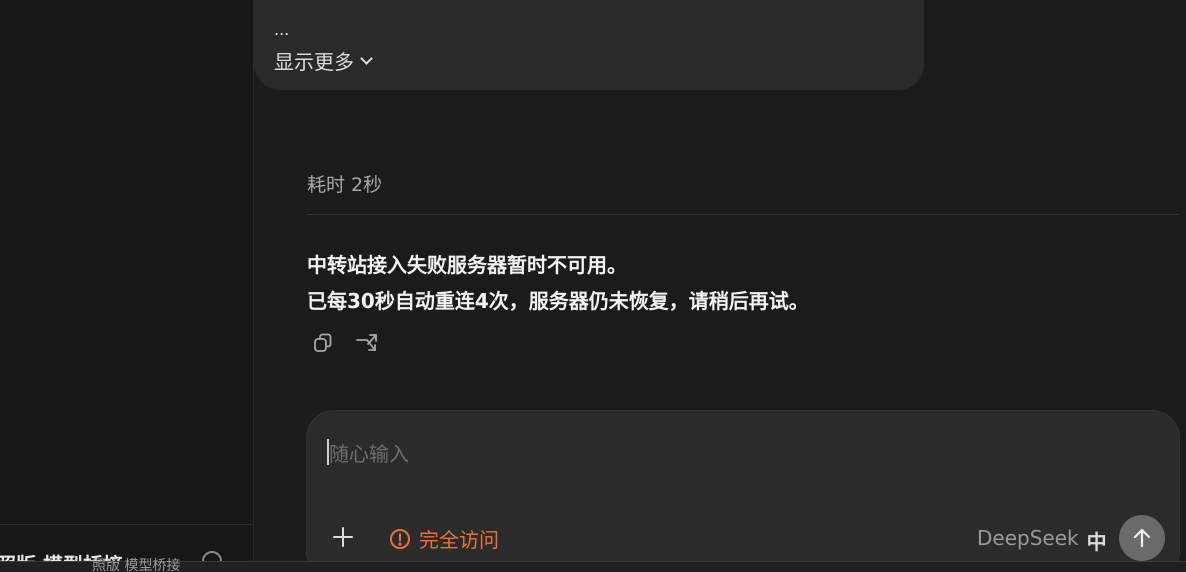 The image size is (1186, 572). Describe the element at coordinates (136, 565) in the screenshot. I see `taskbar-label: 照版 模型桥接` at that location.